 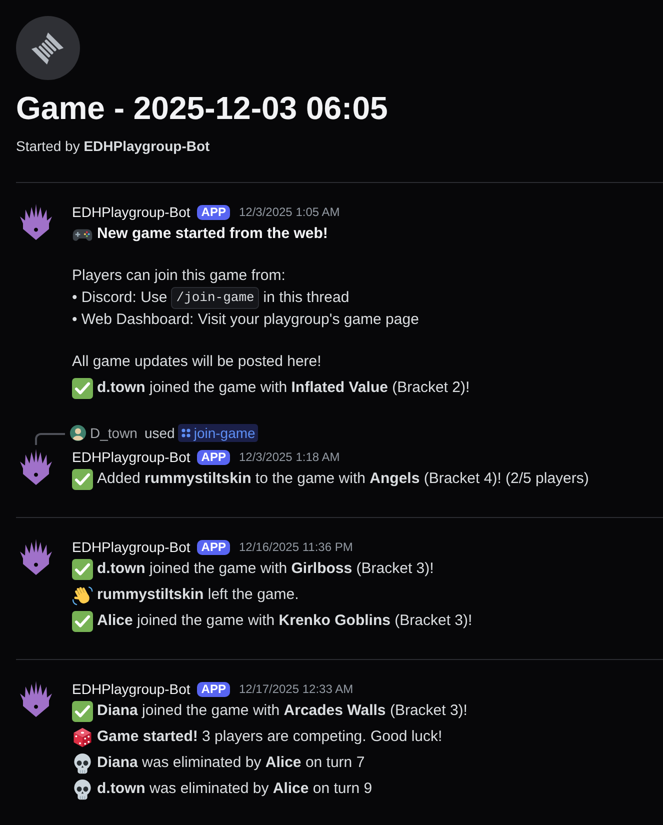 What do you see at coordinates (218, 433) in the screenshot?
I see `command-mention: join-game` at bounding box center [218, 433].